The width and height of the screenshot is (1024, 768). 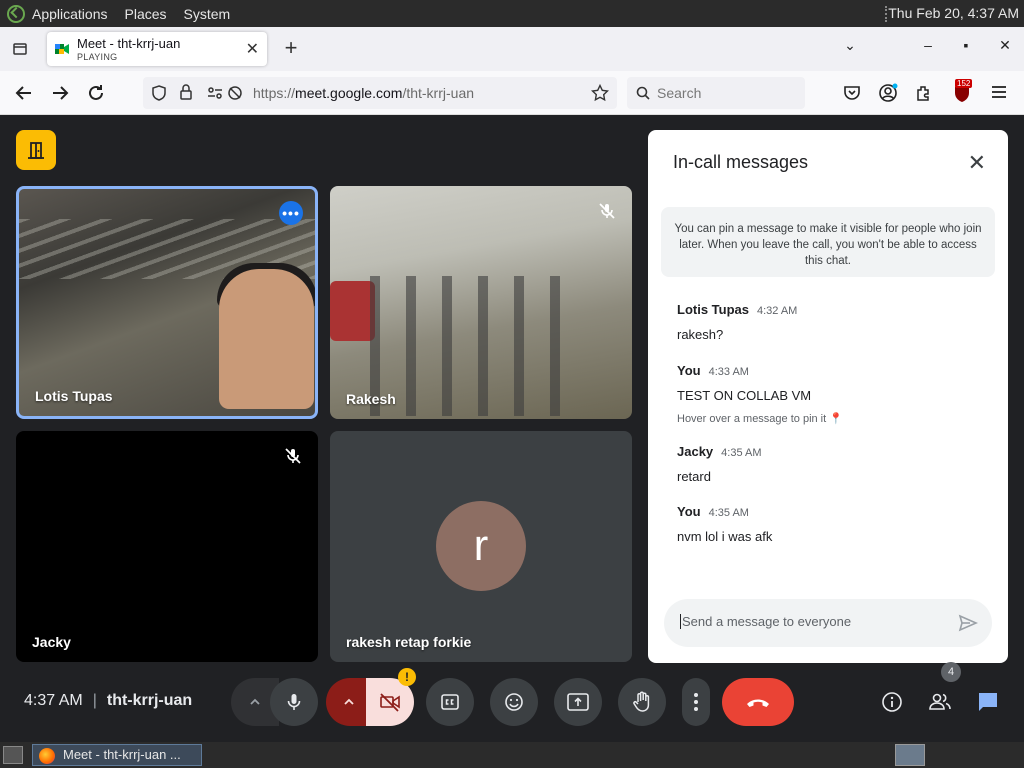 What do you see at coordinates (968, 623) in the screenshot?
I see `send-icon` at bounding box center [968, 623].